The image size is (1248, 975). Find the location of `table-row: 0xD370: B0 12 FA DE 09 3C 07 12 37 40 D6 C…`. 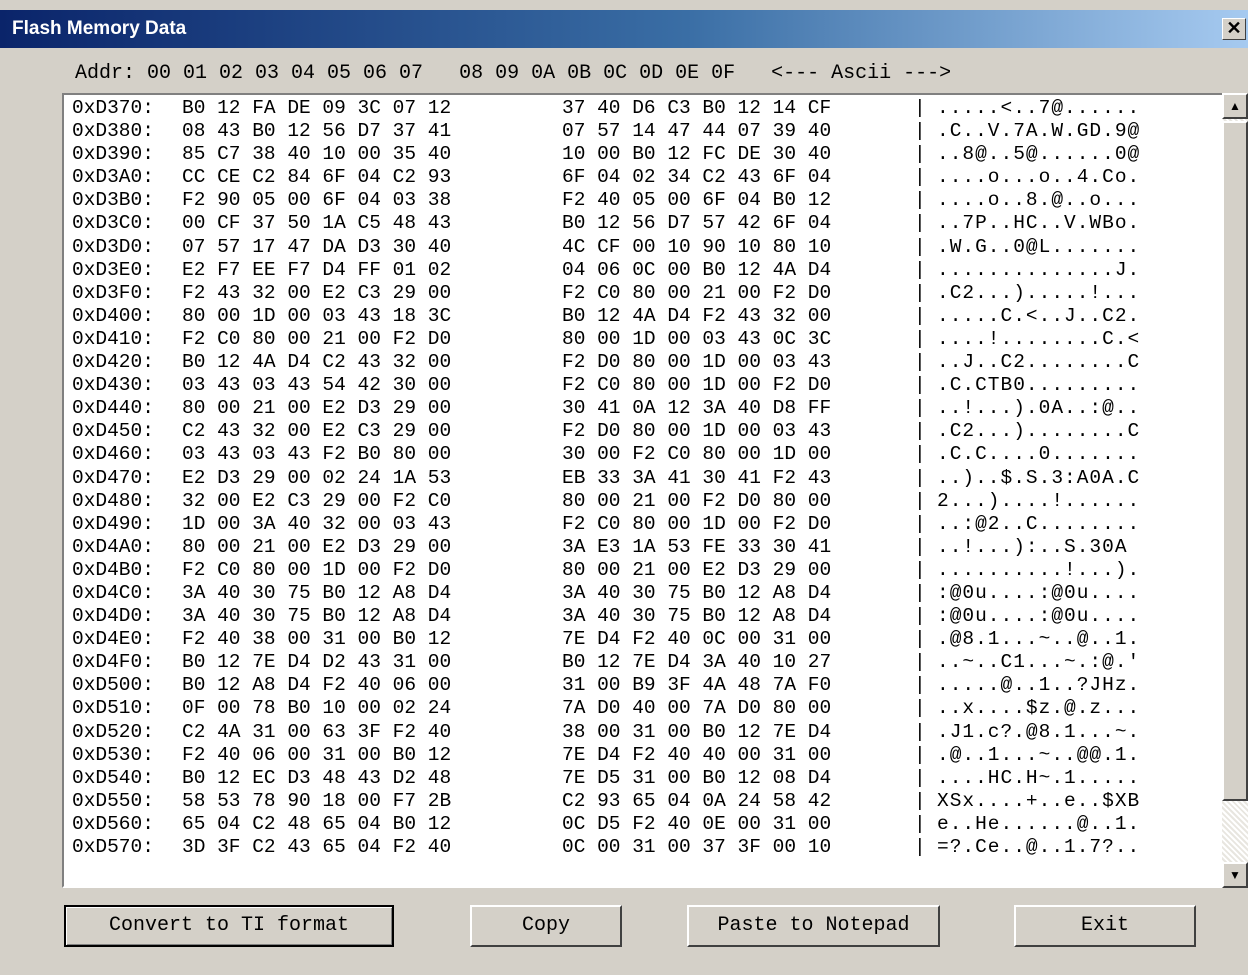

table-row: 0xD370: B0 12 FA DE 09 3C 07 12 37 40 D6 C… is located at coordinates (624, 108).